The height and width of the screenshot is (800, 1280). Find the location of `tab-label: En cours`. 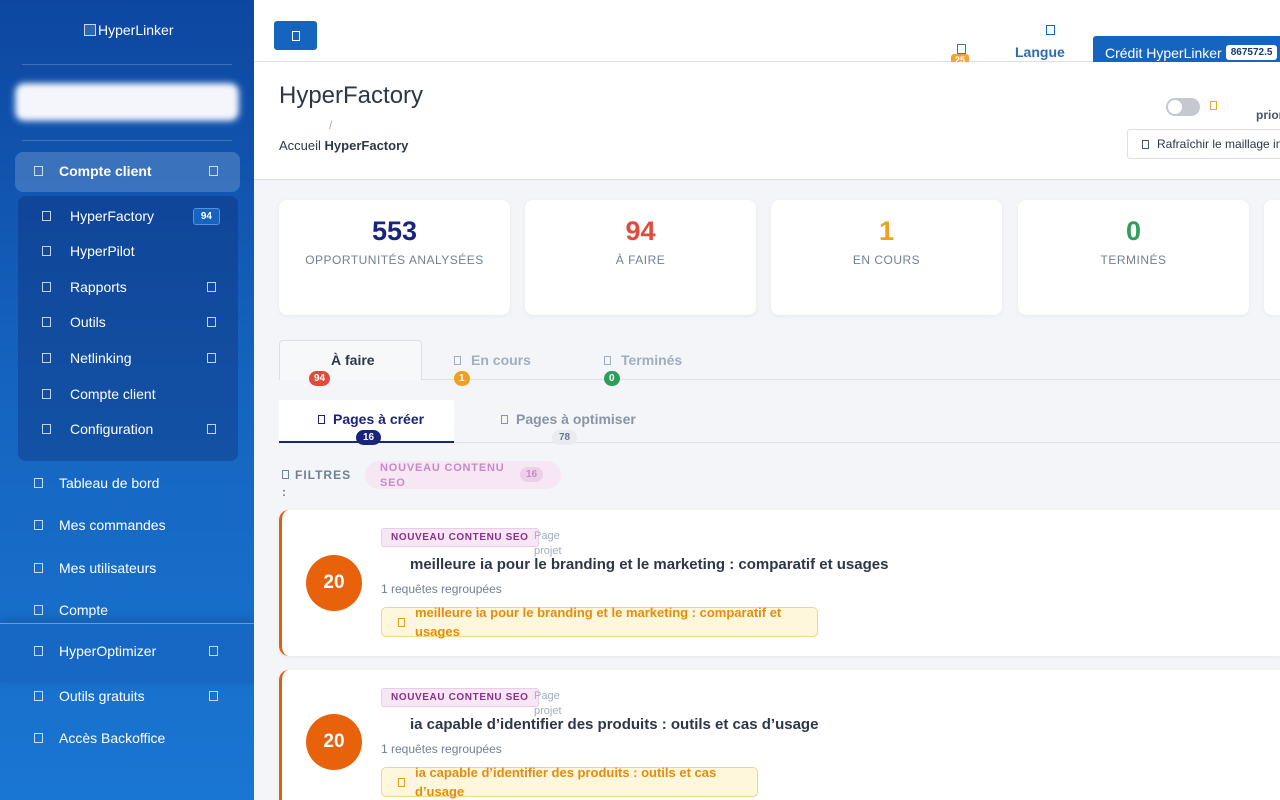

tab-label: En cours is located at coordinates (501, 360).